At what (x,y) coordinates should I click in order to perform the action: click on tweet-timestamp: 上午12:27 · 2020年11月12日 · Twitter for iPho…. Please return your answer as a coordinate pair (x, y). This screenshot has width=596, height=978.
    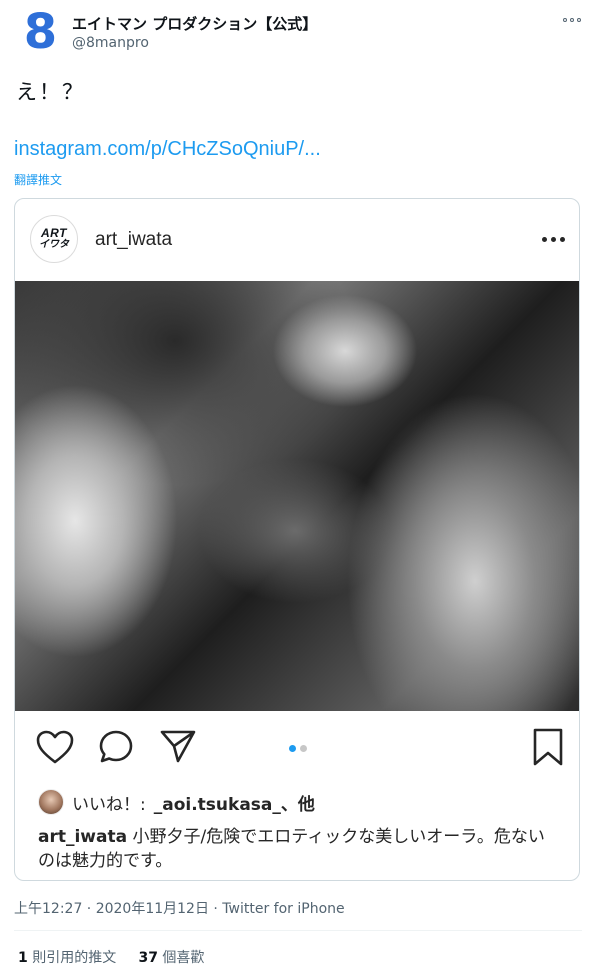
    Looking at the image, I should click on (179, 908).